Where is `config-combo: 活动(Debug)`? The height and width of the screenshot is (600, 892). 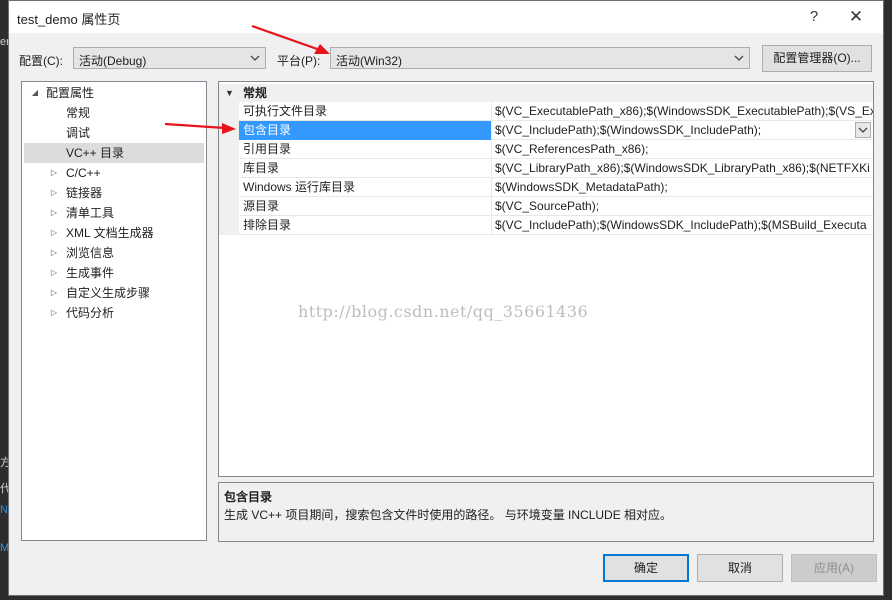 config-combo: 活动(Debug) is located at coordinates (169, 58).